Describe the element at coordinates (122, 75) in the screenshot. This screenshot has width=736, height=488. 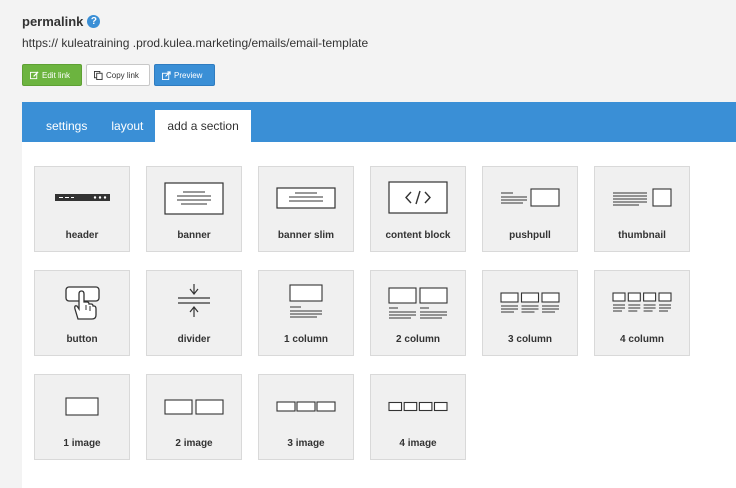
I see `copy-link-label: Copy link` at that location.